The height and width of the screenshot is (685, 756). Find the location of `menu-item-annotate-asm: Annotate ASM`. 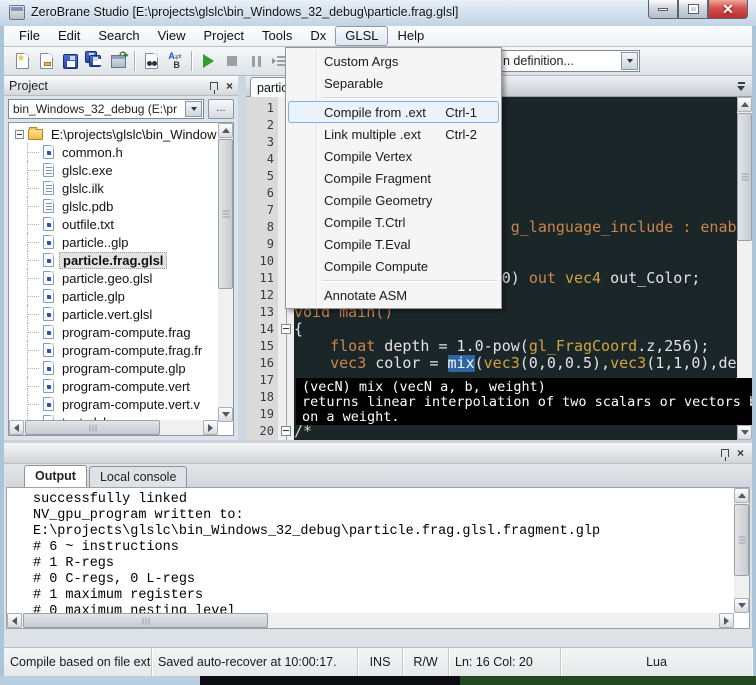

menu-item-annotate-asm: Annotate ASM is located at coordinates (393, 295).